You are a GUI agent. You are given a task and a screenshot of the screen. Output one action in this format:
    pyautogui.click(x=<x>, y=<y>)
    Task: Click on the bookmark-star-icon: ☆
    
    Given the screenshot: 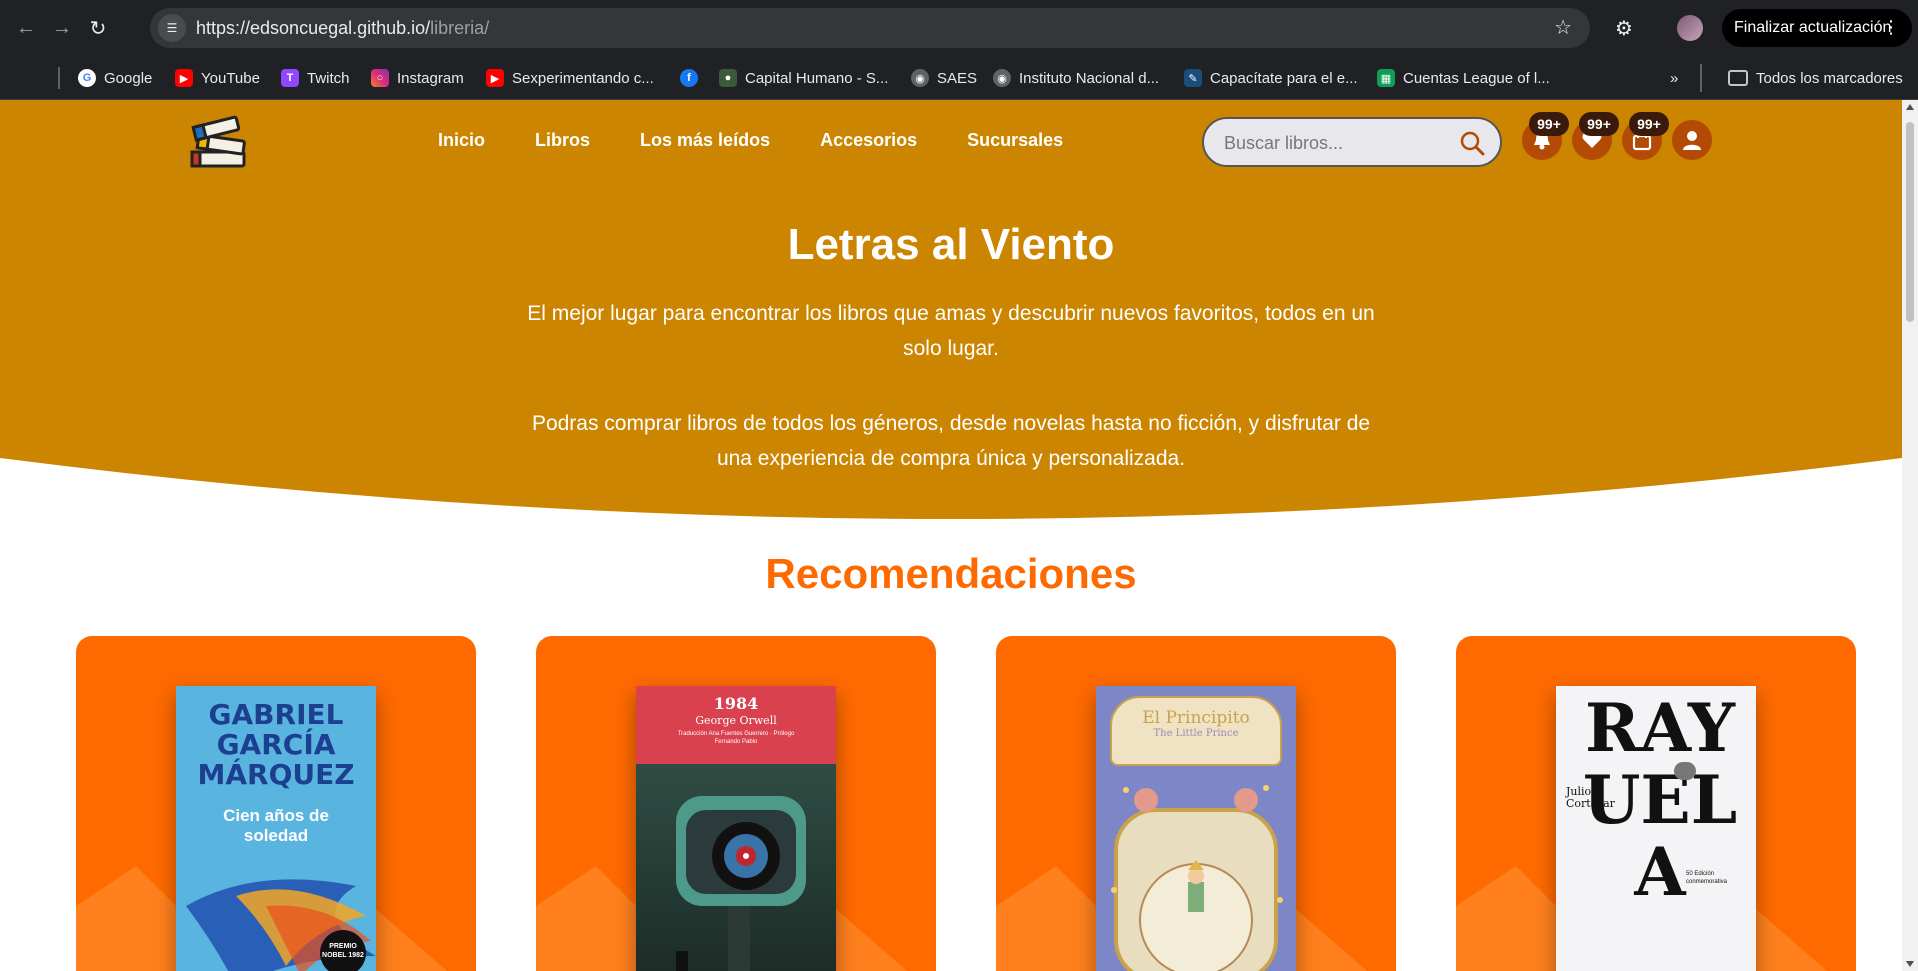 What is the action you would take?
    pyautogui.click(x=1563, y=27)
    